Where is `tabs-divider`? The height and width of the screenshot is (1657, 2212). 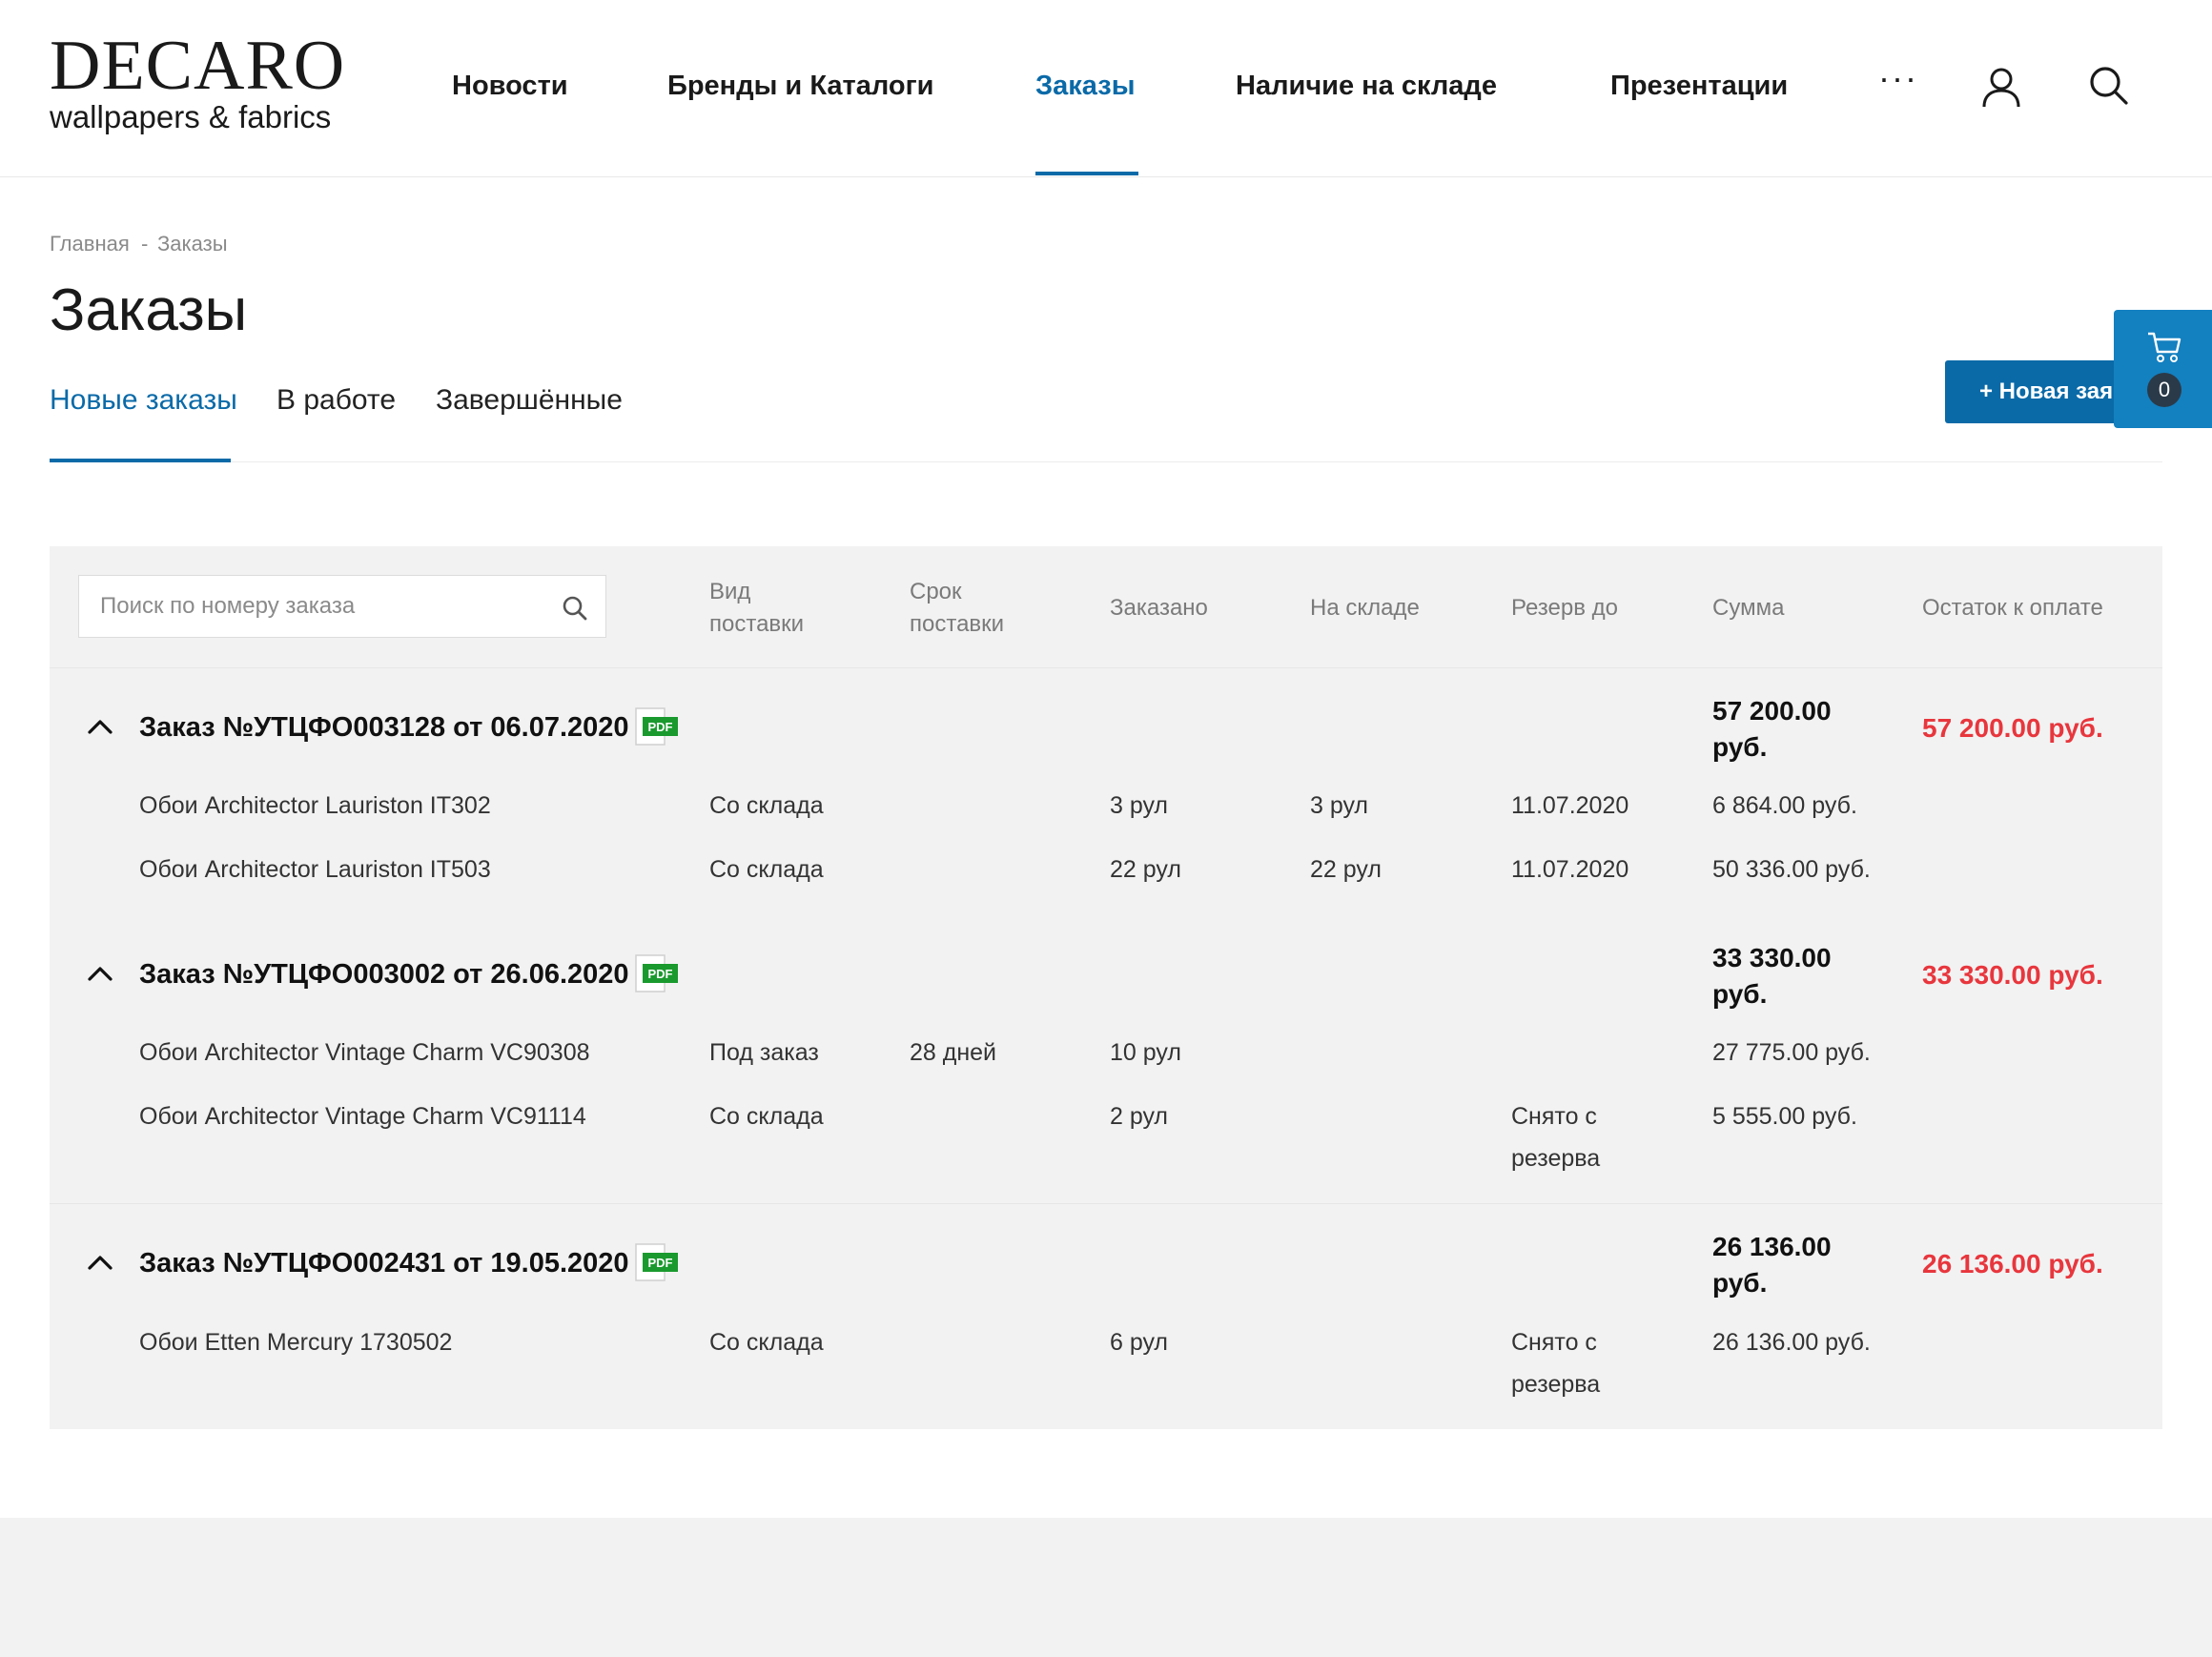
tabs-divider is located at coordinates (1106, 461).